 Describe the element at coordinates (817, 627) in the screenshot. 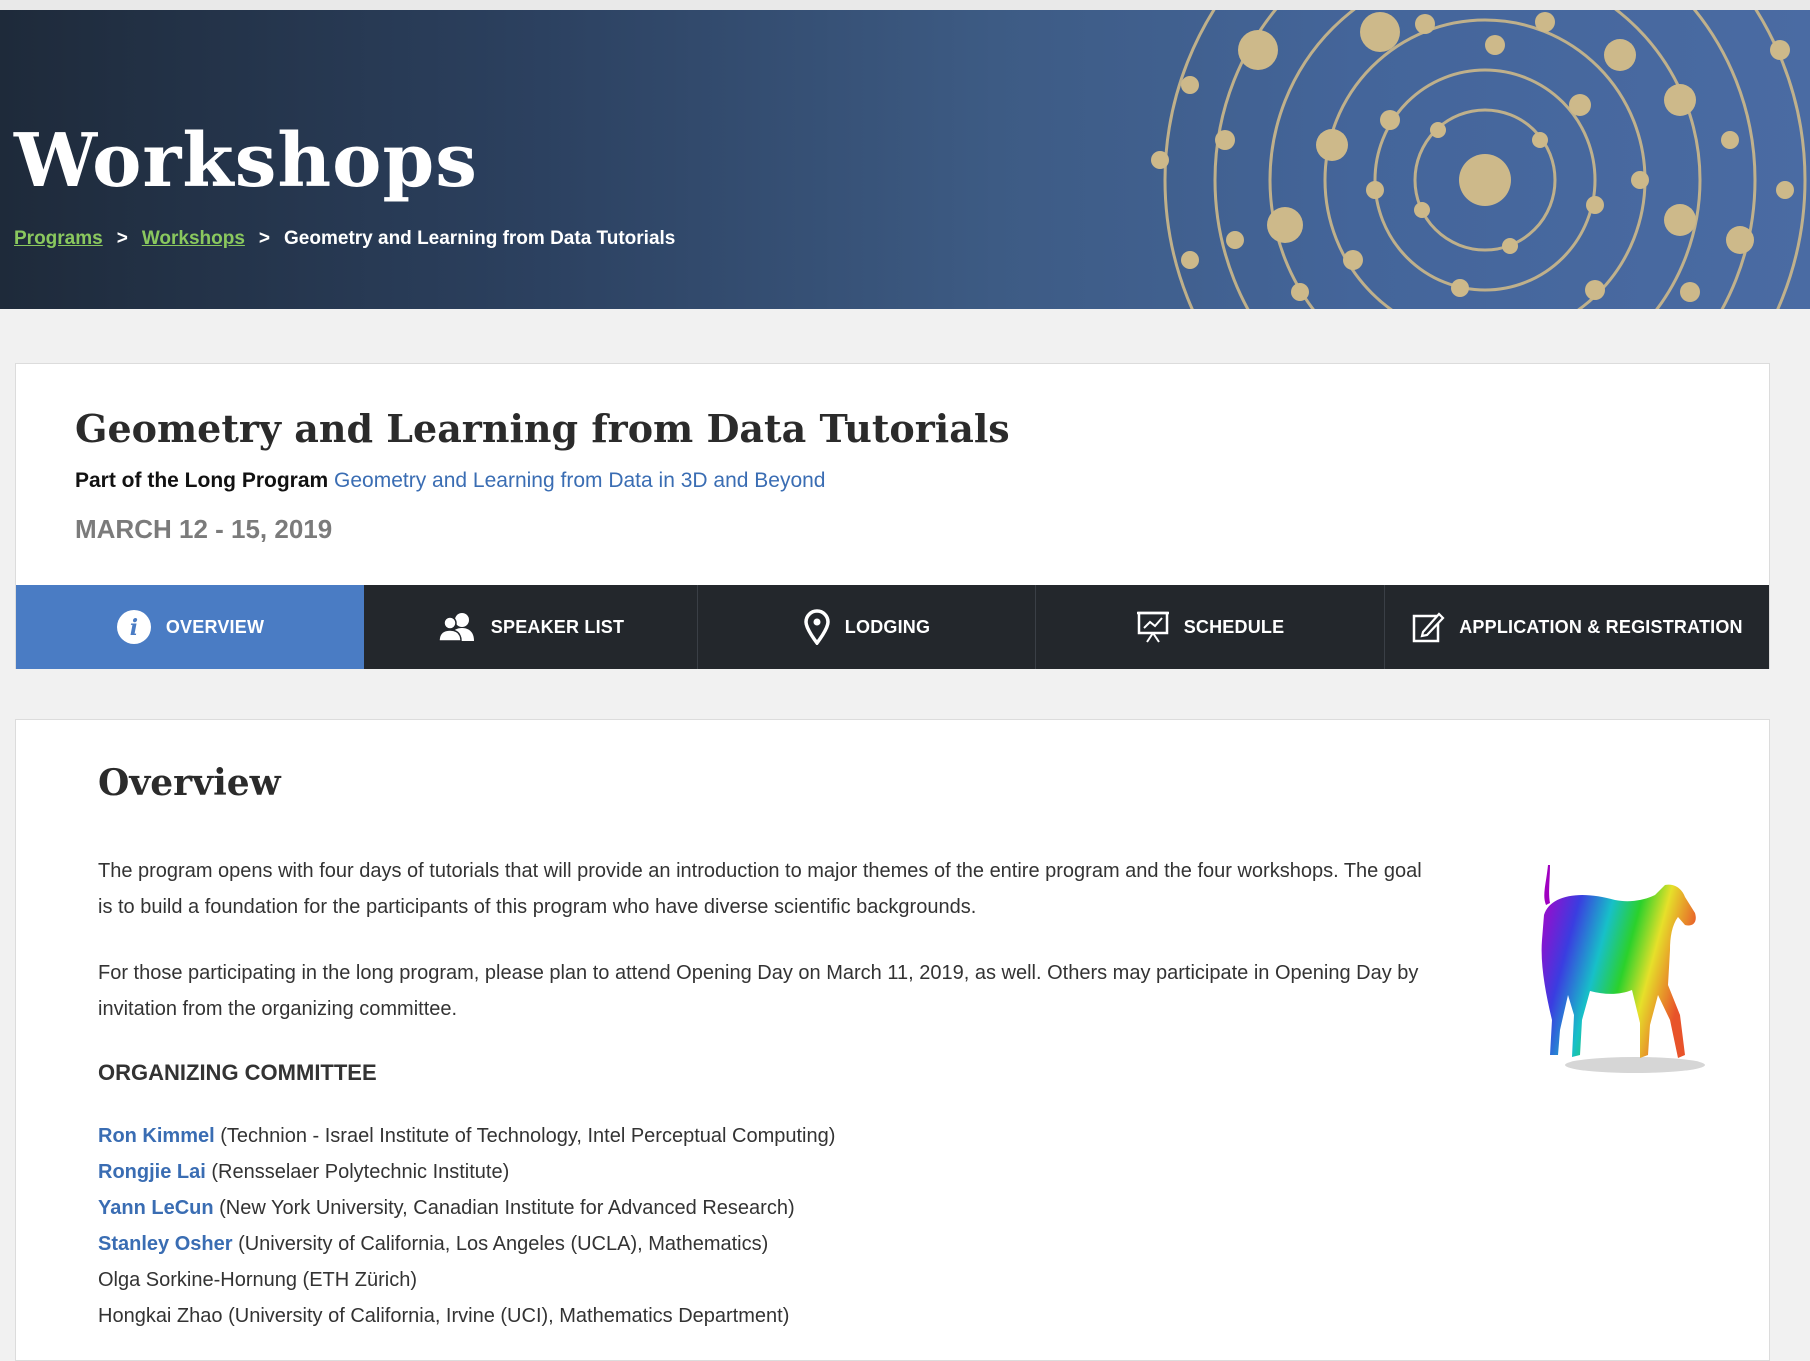

I see `map-pin-icon` at that location.